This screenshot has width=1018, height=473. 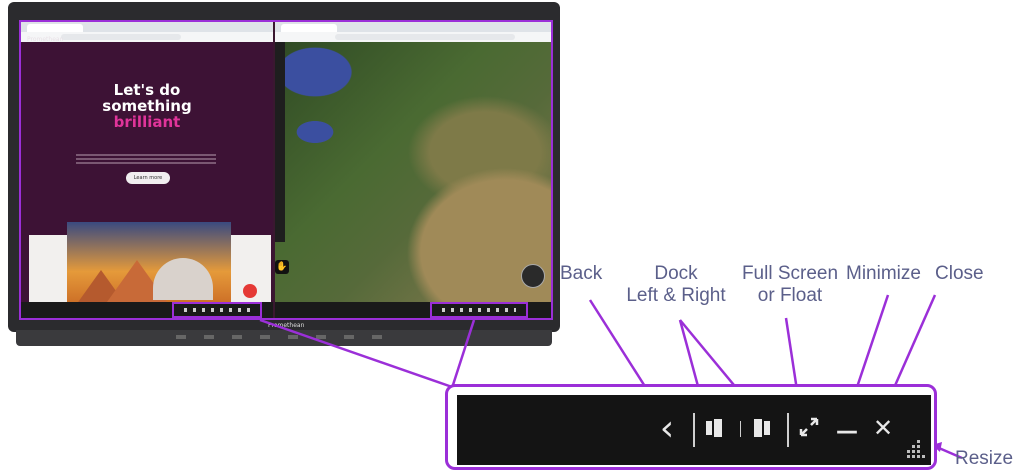 What do you see at coordinates (883, 428) in the screenshot?
I see `close-button: ✕` at bounding box center [883, 428].